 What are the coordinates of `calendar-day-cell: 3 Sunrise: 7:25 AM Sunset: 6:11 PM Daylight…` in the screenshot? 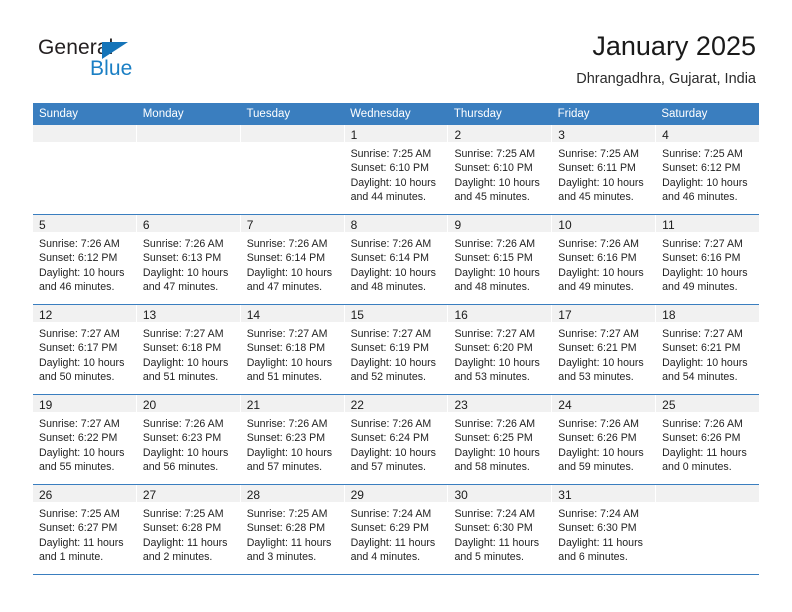 It's located at (604, 169).